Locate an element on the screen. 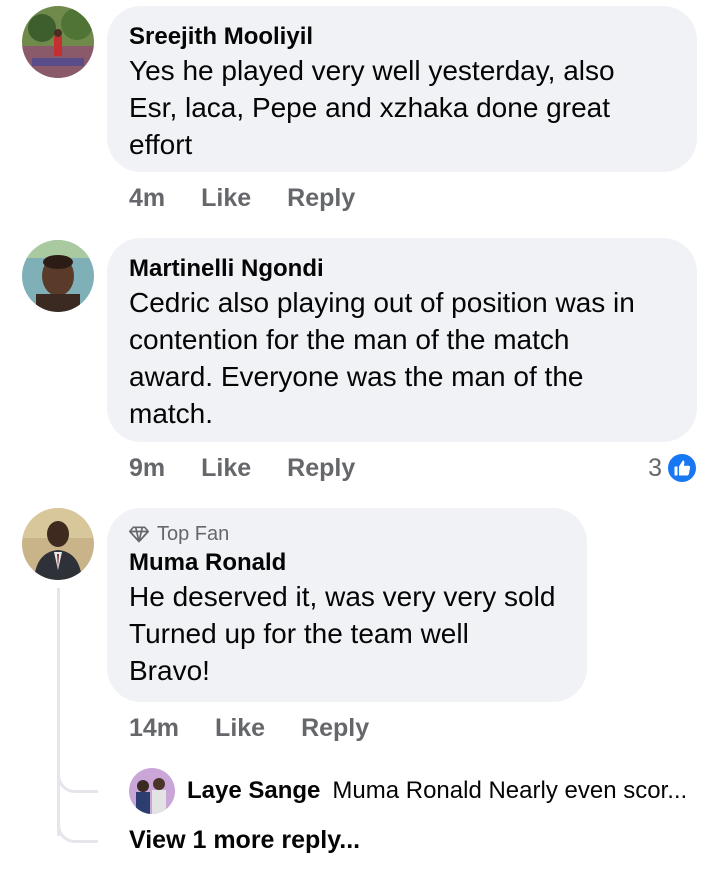 The width and height of the screenshot is (720, 870). comment-time: 14m is located at coordinates (154, 728).